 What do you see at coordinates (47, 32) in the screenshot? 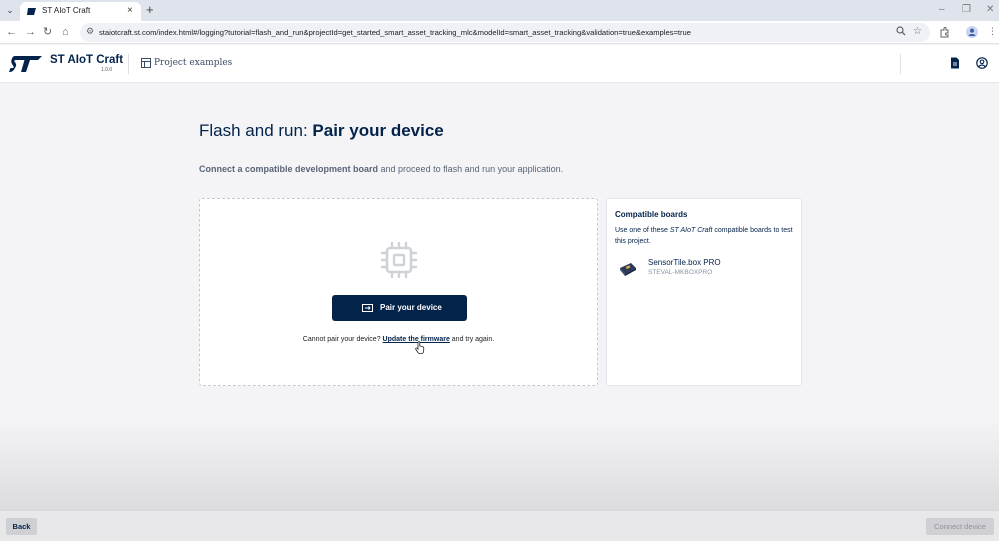
I see `reload-icon: ↻` at bounding box center [47, 32].